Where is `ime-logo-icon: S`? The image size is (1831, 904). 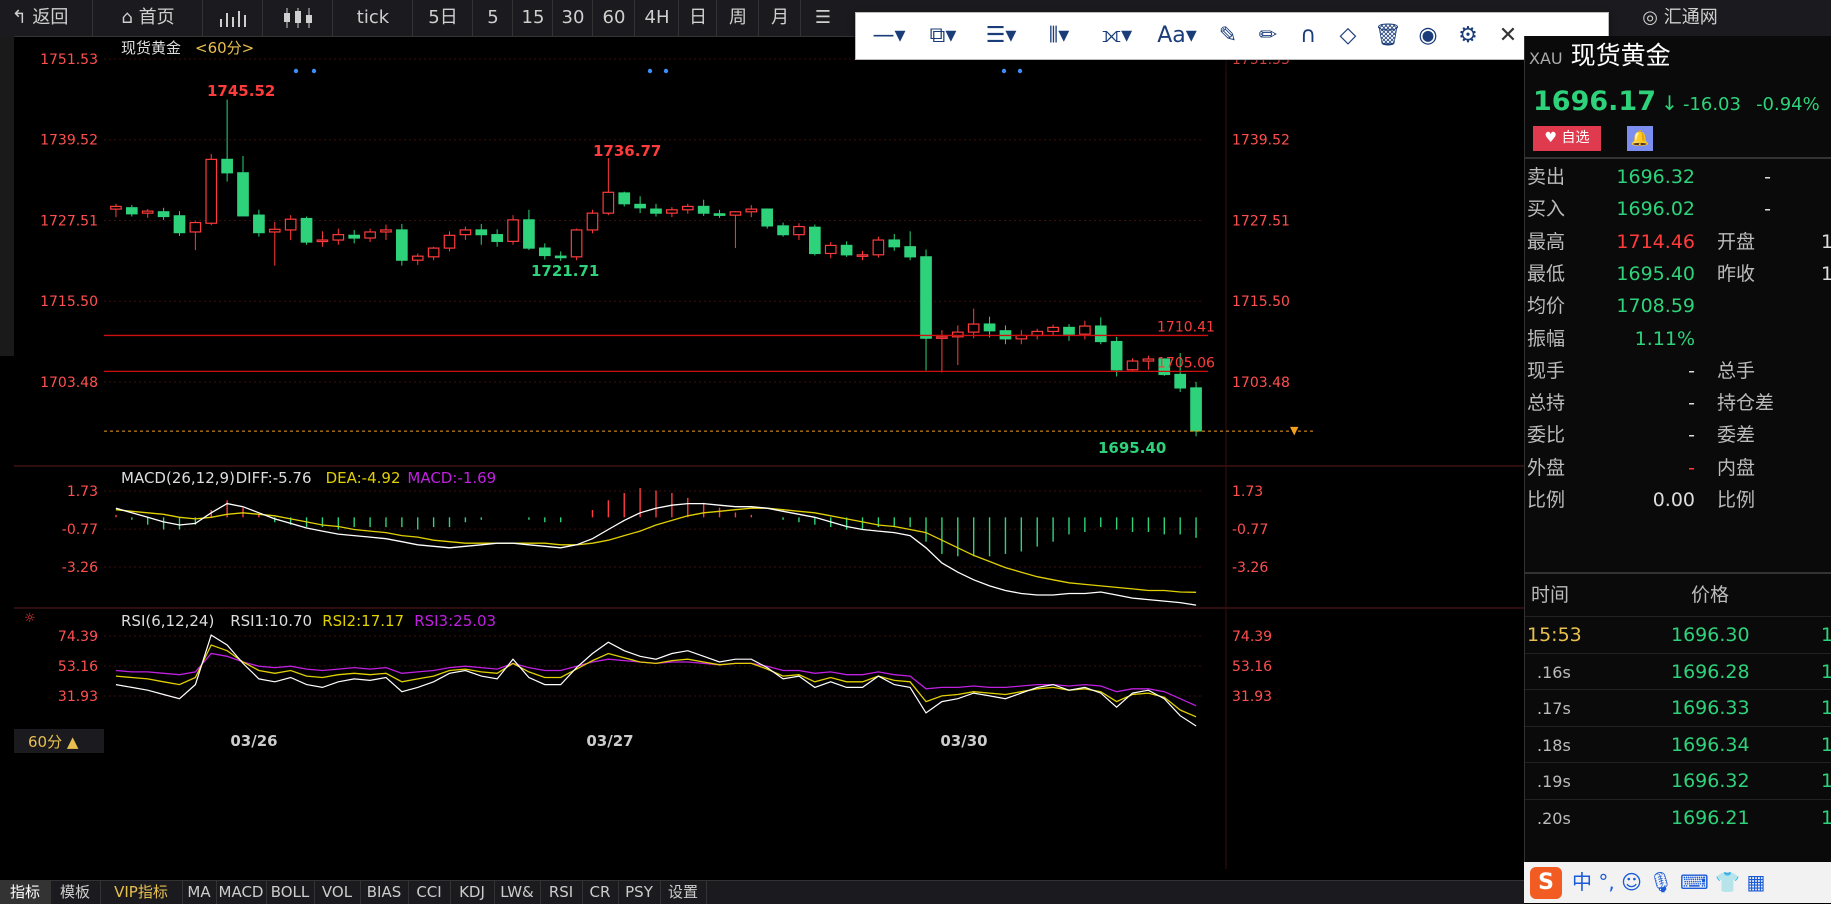
ime-logo-icon: S is located at coordinates (1546, 883).